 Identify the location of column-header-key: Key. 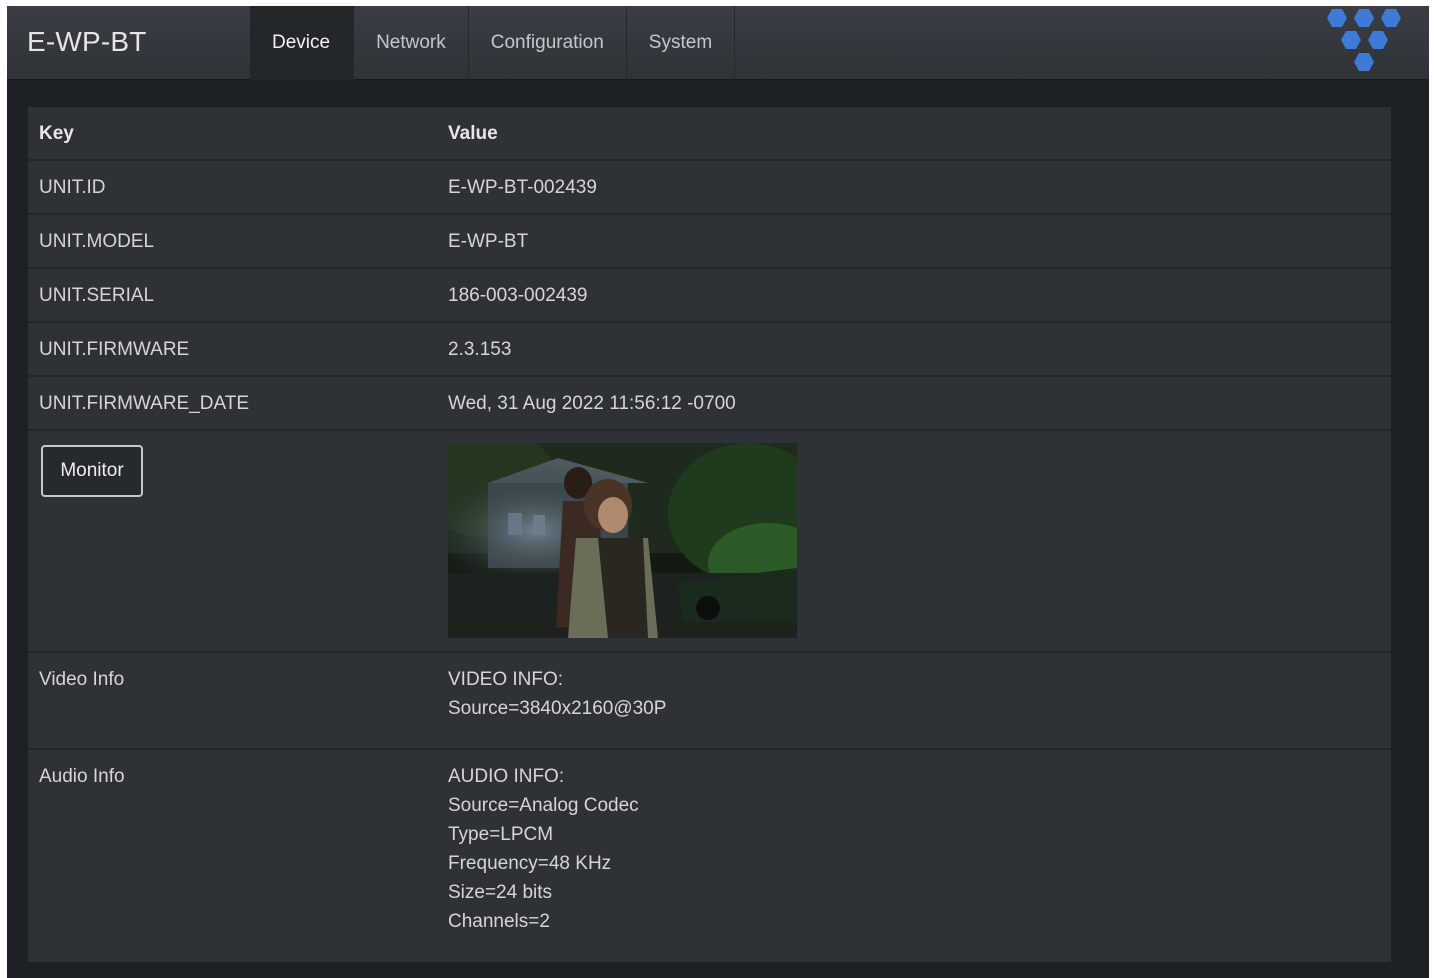
(56, 133).